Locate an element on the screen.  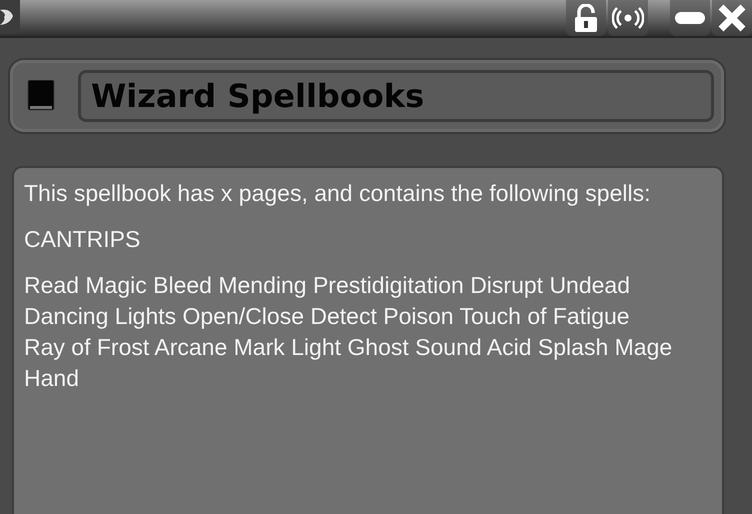
close-button is located at coordinates (732, 18).